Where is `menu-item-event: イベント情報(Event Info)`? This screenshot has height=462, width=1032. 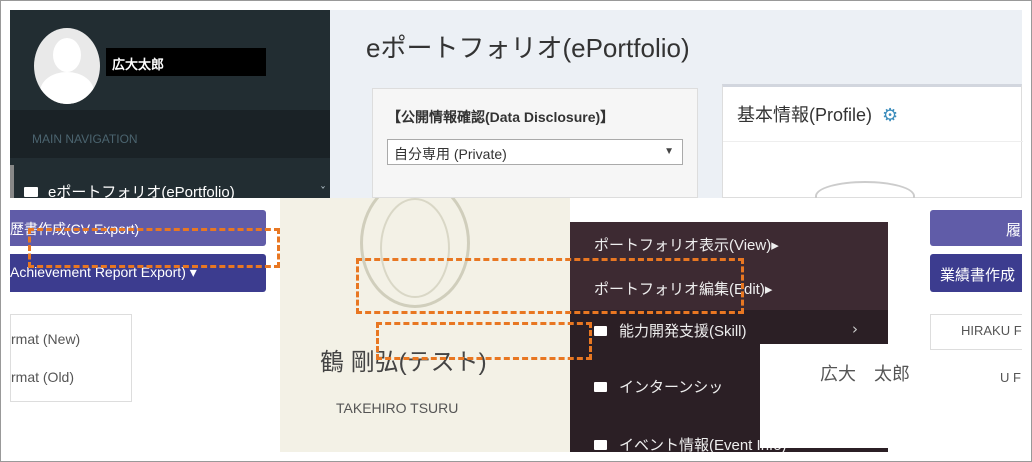 menu-item-event: イベント情報(Event Info) is located at coordinates (690, 443).